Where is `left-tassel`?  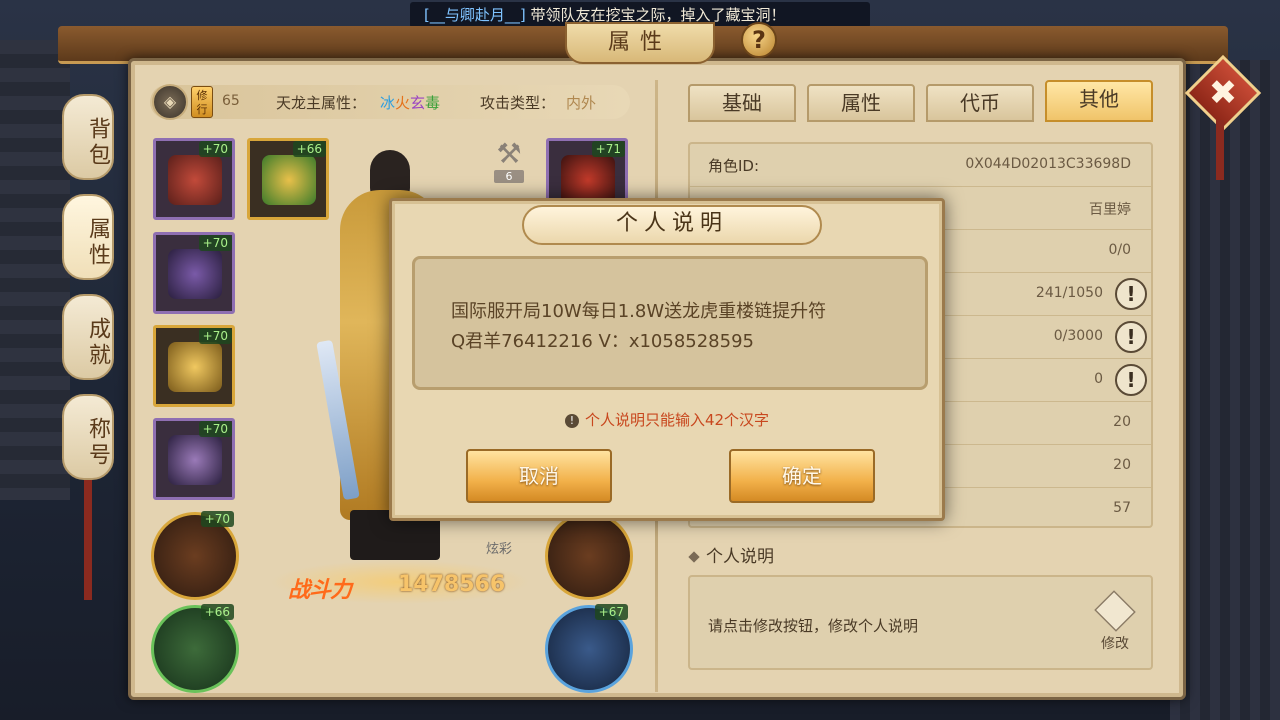 left-tassel is located at coordinates (88, 535).